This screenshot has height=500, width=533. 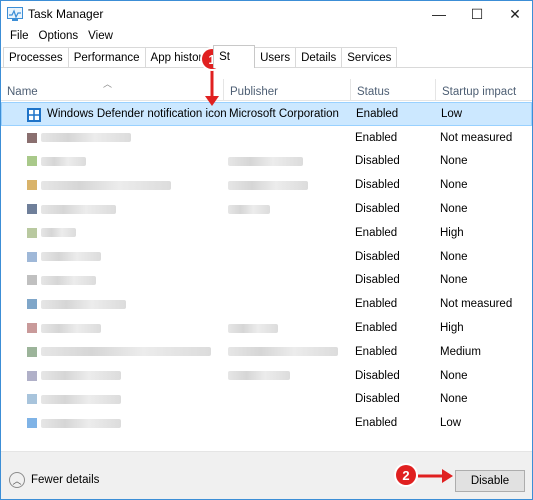 I want to click on tab-startup: St, so click(x=234, y=56).